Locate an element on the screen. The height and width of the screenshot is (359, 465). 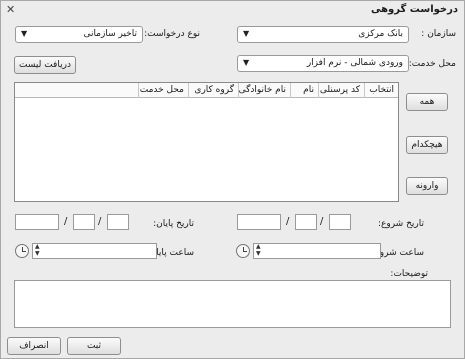
get-list-button: دریافت لیست is located at coordinates (45, 65).